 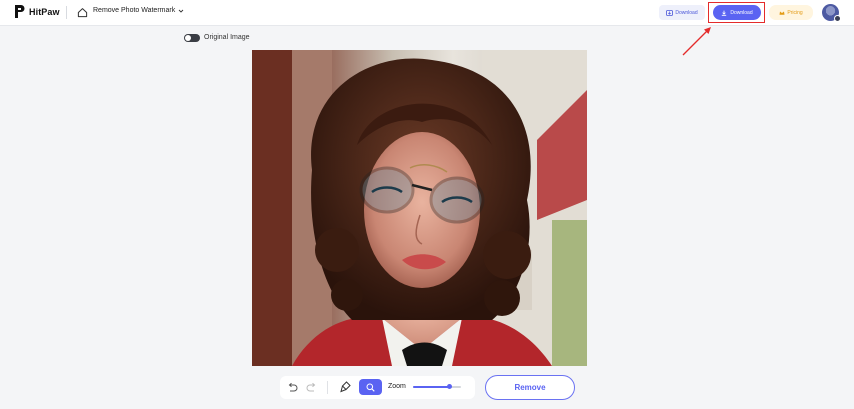 What do you see at coordinates (192, 38) in the screenshot?
I see `original-image-toggle` at bounding box center [192, 38].